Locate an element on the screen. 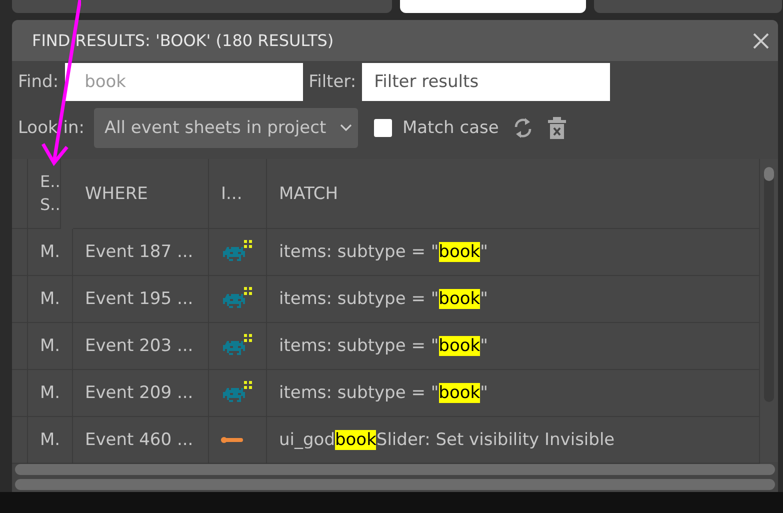 This screenshot has height=513, width=783. filter-label: Filter: is located at coordinates (332, 82).